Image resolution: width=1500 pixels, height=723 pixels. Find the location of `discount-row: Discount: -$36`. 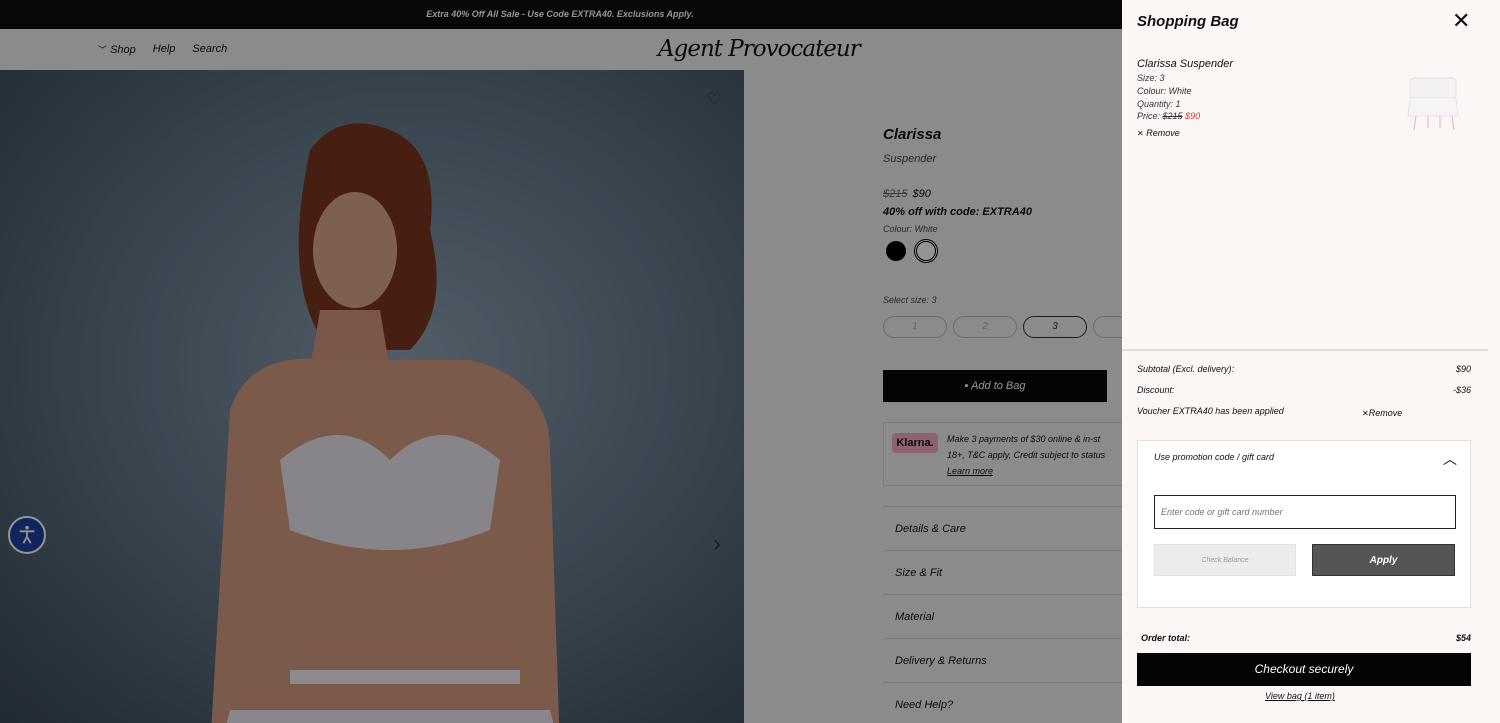

discount-row: Discount: -$36 is located at coordinates (1304, 390).